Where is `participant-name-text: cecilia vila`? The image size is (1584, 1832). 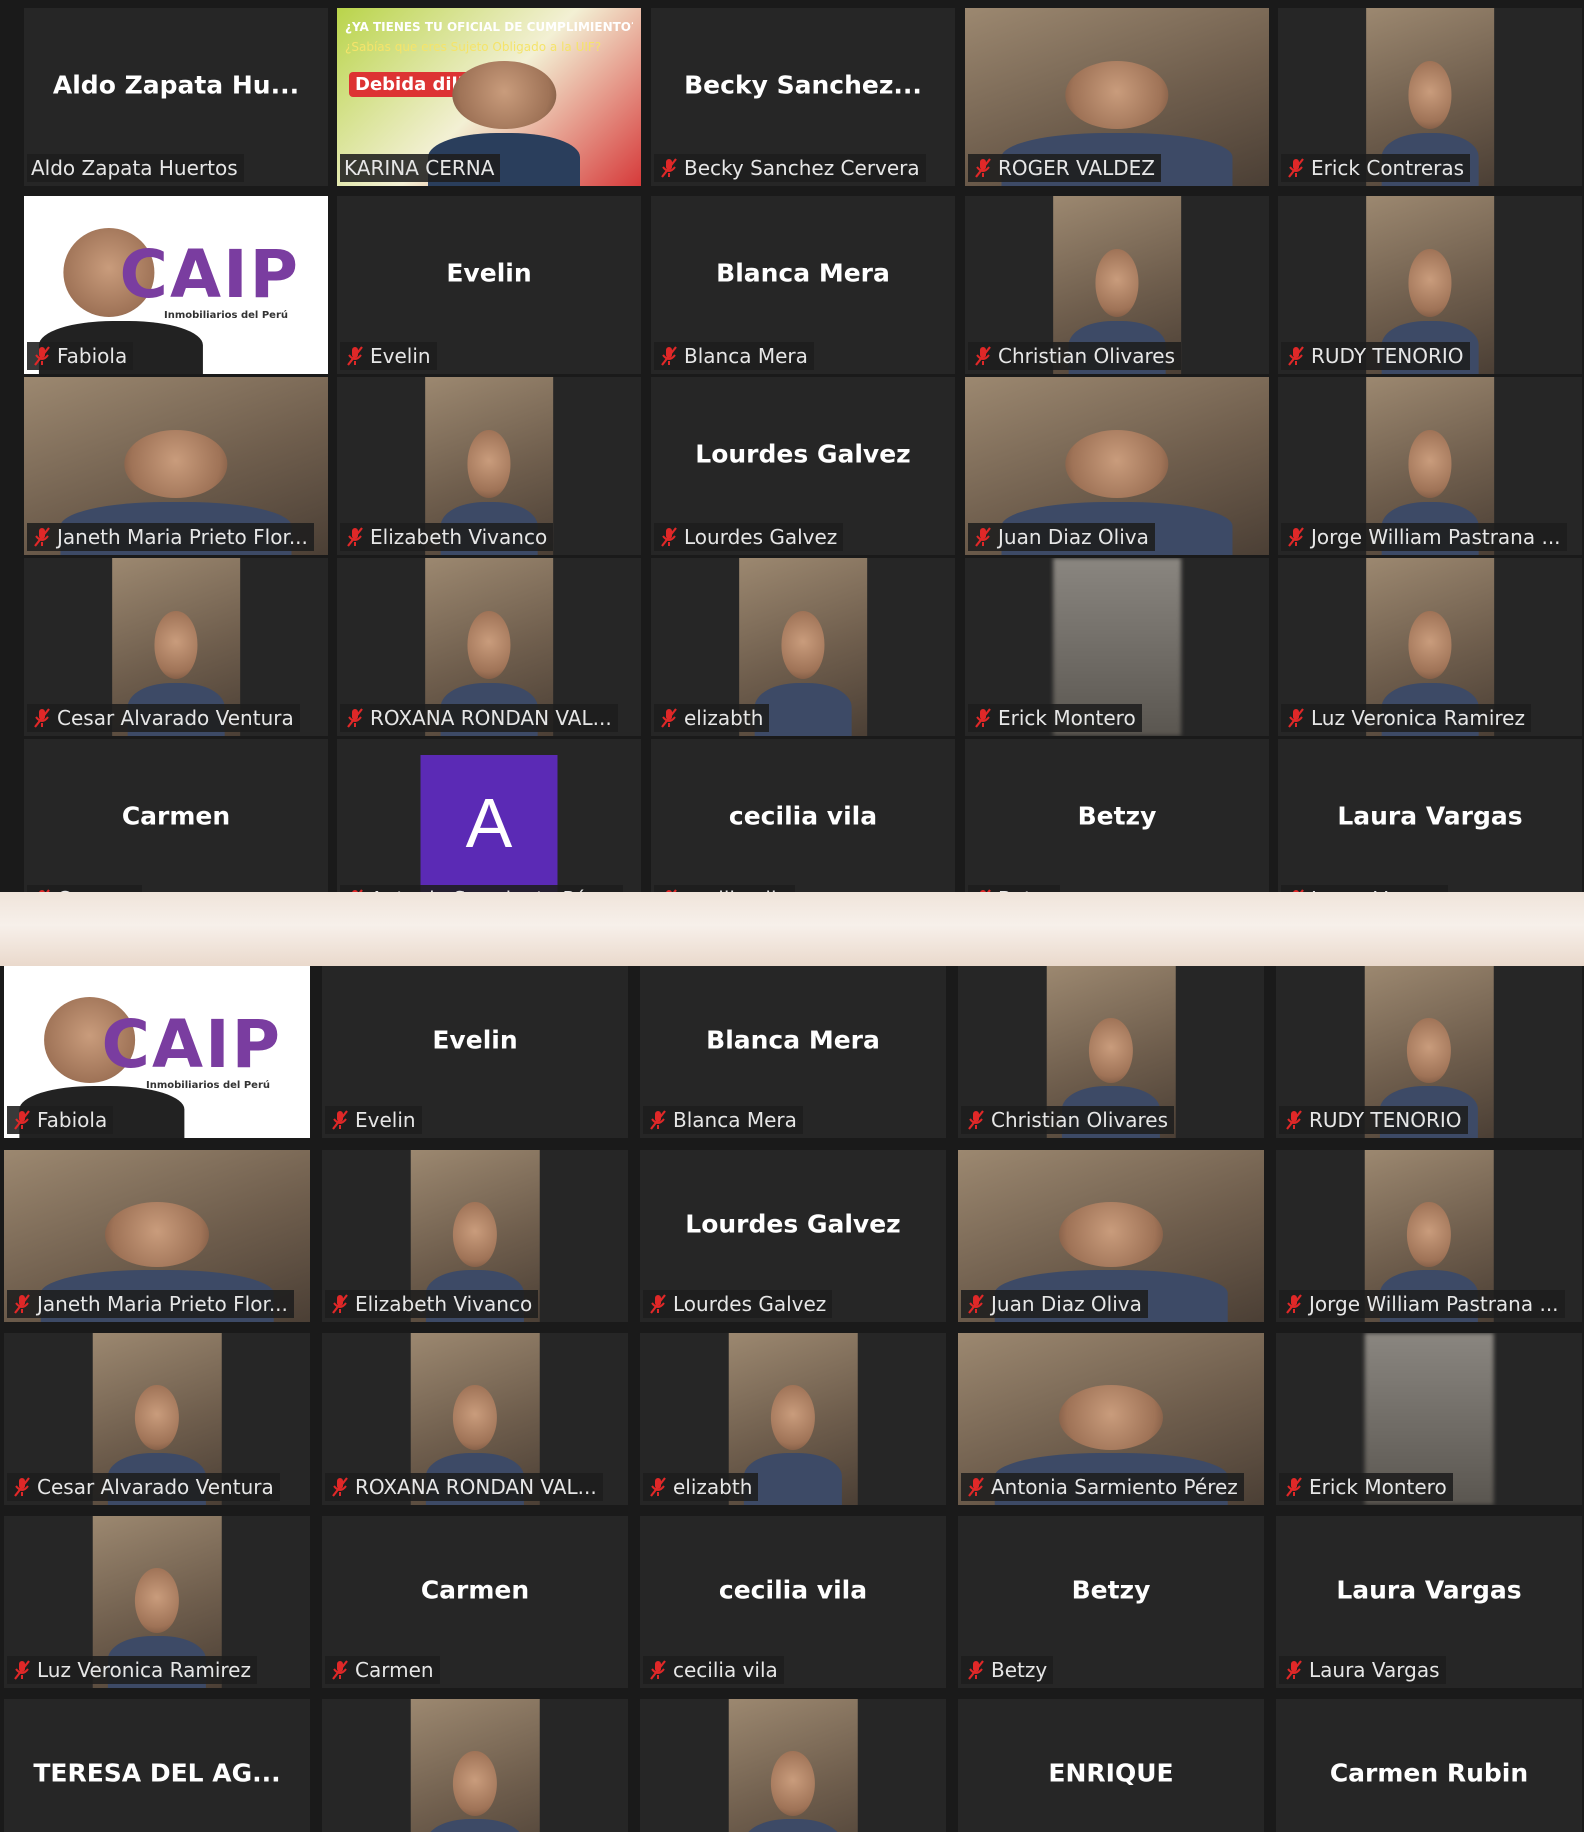 participant-name-text: cecilia vila is located at coordinates (725, 1670).